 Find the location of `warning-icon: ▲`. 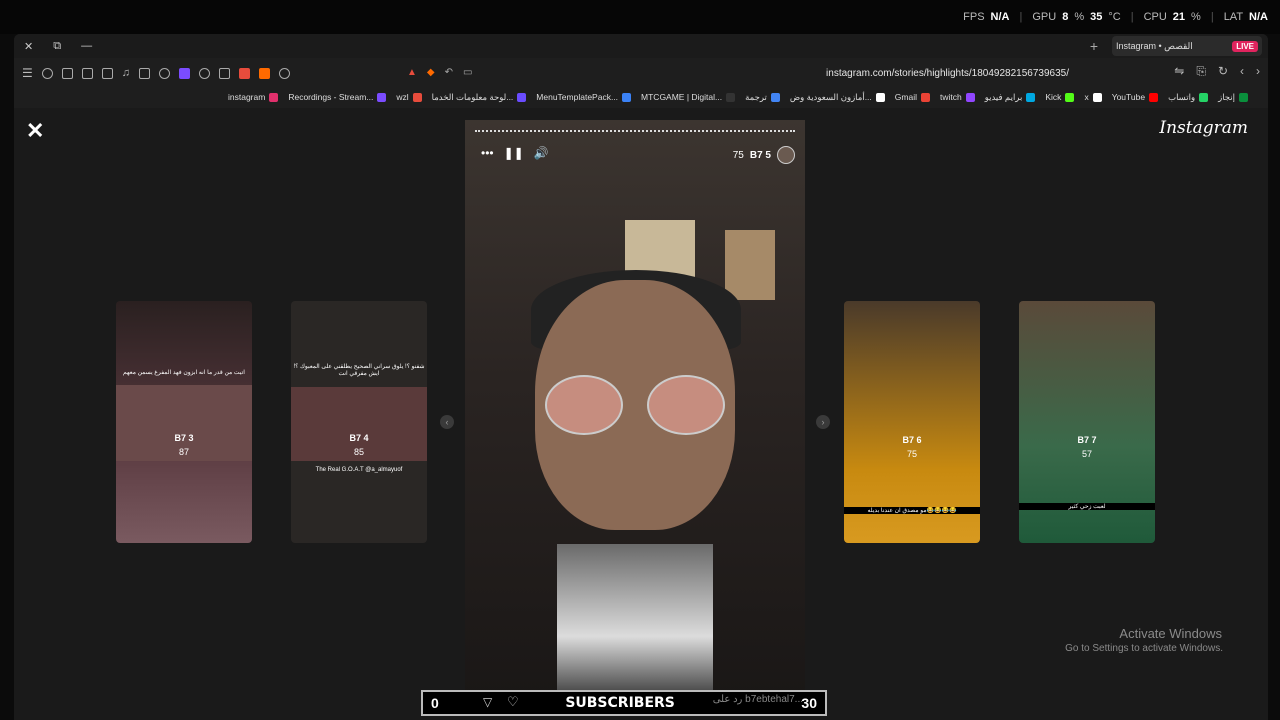

warning-icon: ▲ is located at coordinates (412, 72).